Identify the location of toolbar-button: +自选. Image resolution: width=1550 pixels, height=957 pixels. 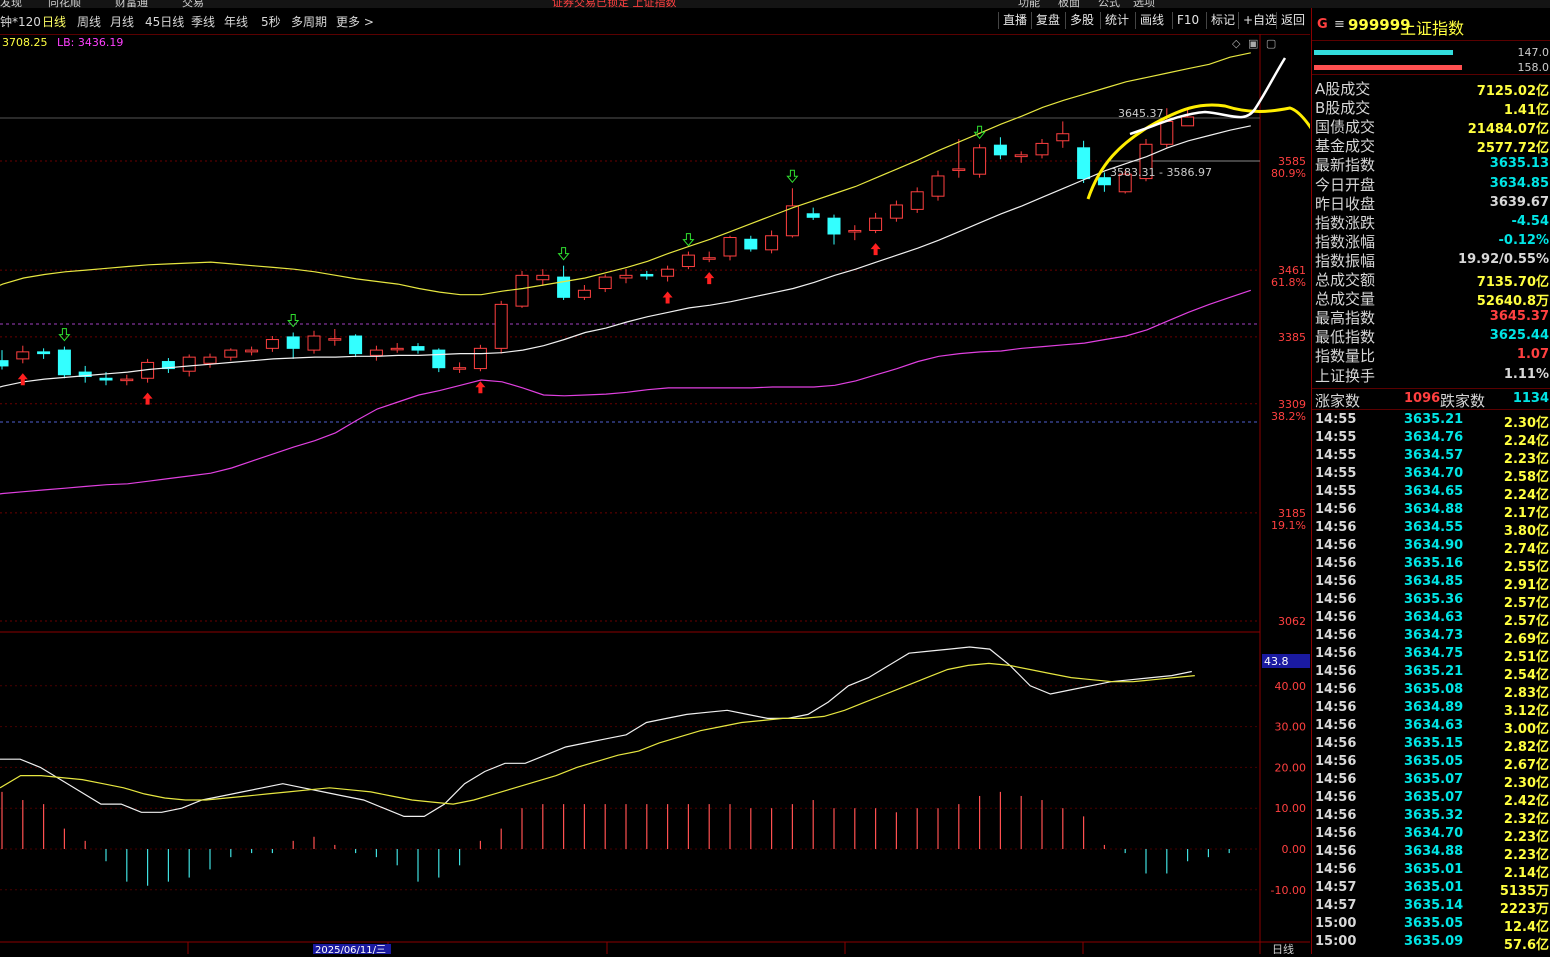
(1259, 20).